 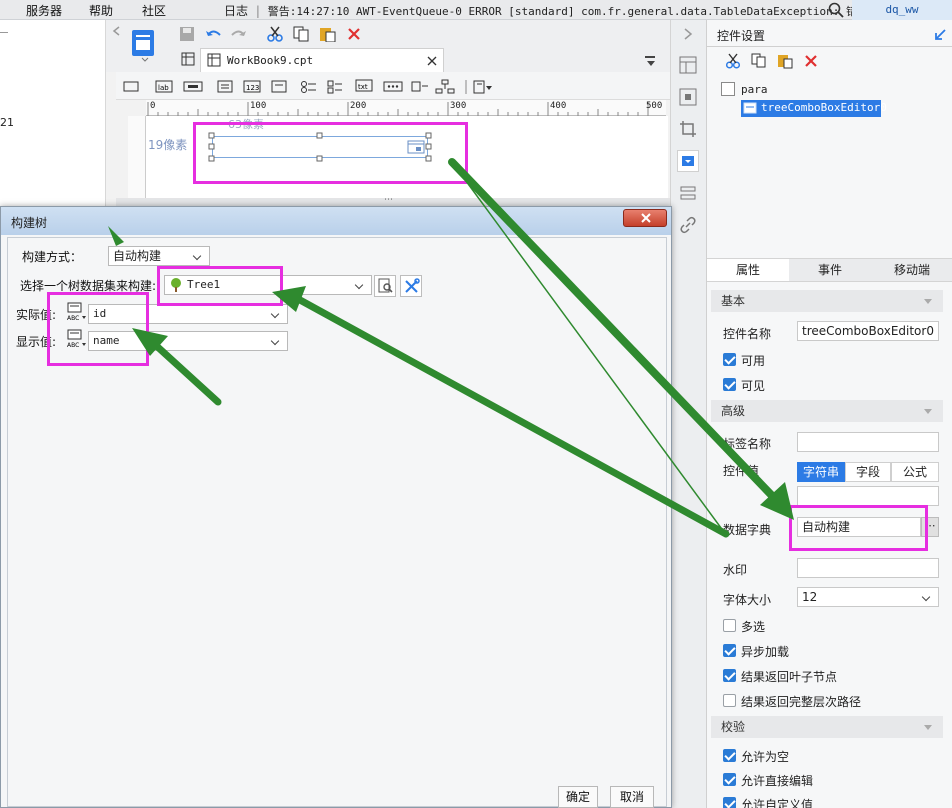 What do you see at coordinates (101, 10) in the screenshot?
I see `menu-help: 帮助` at bounding box center [101, 10].